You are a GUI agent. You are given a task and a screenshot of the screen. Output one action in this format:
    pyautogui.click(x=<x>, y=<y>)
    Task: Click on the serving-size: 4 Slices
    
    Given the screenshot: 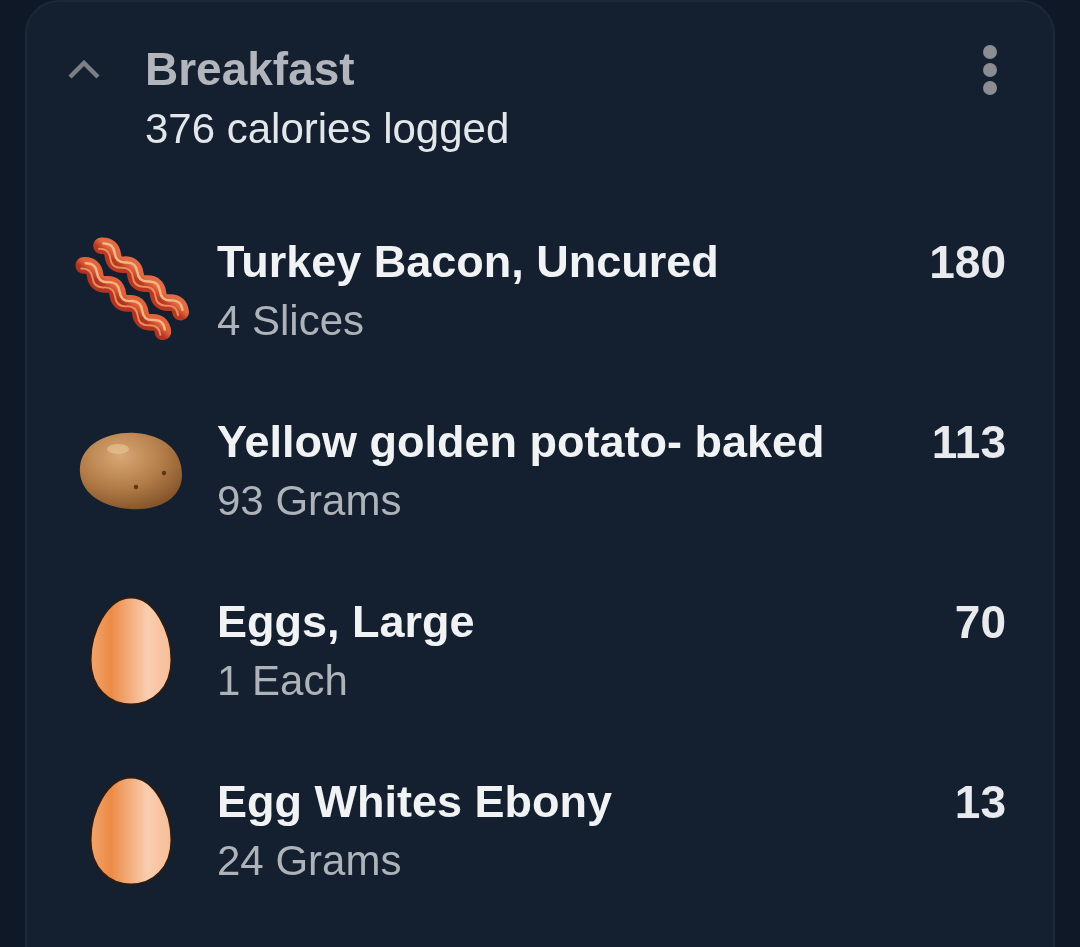 What is the action you would take?
    pyautogui.click(x=291, y=321)
    